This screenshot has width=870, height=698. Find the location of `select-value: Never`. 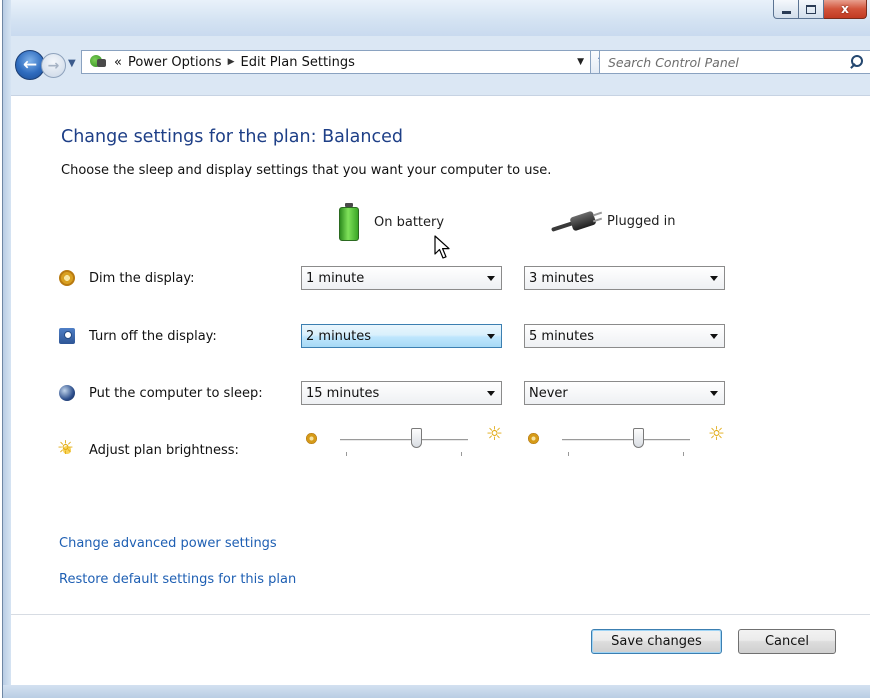

select-value: Never is located at coordinates (548, 393).